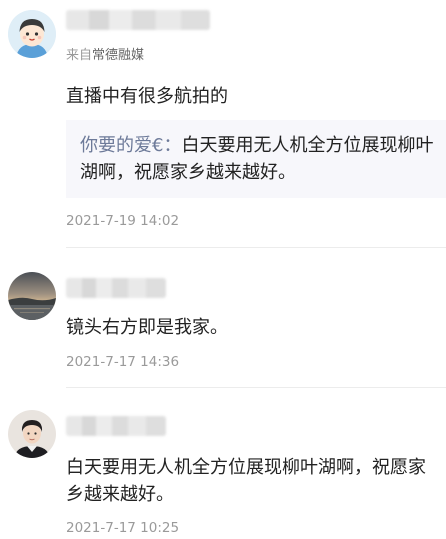 This screenshot has width=446, height=539. What do you see at coordinates (147, 96) in the screenshot?
I see `comment-text: 直播中有很多航拍的` at bounding box center [147, 96].